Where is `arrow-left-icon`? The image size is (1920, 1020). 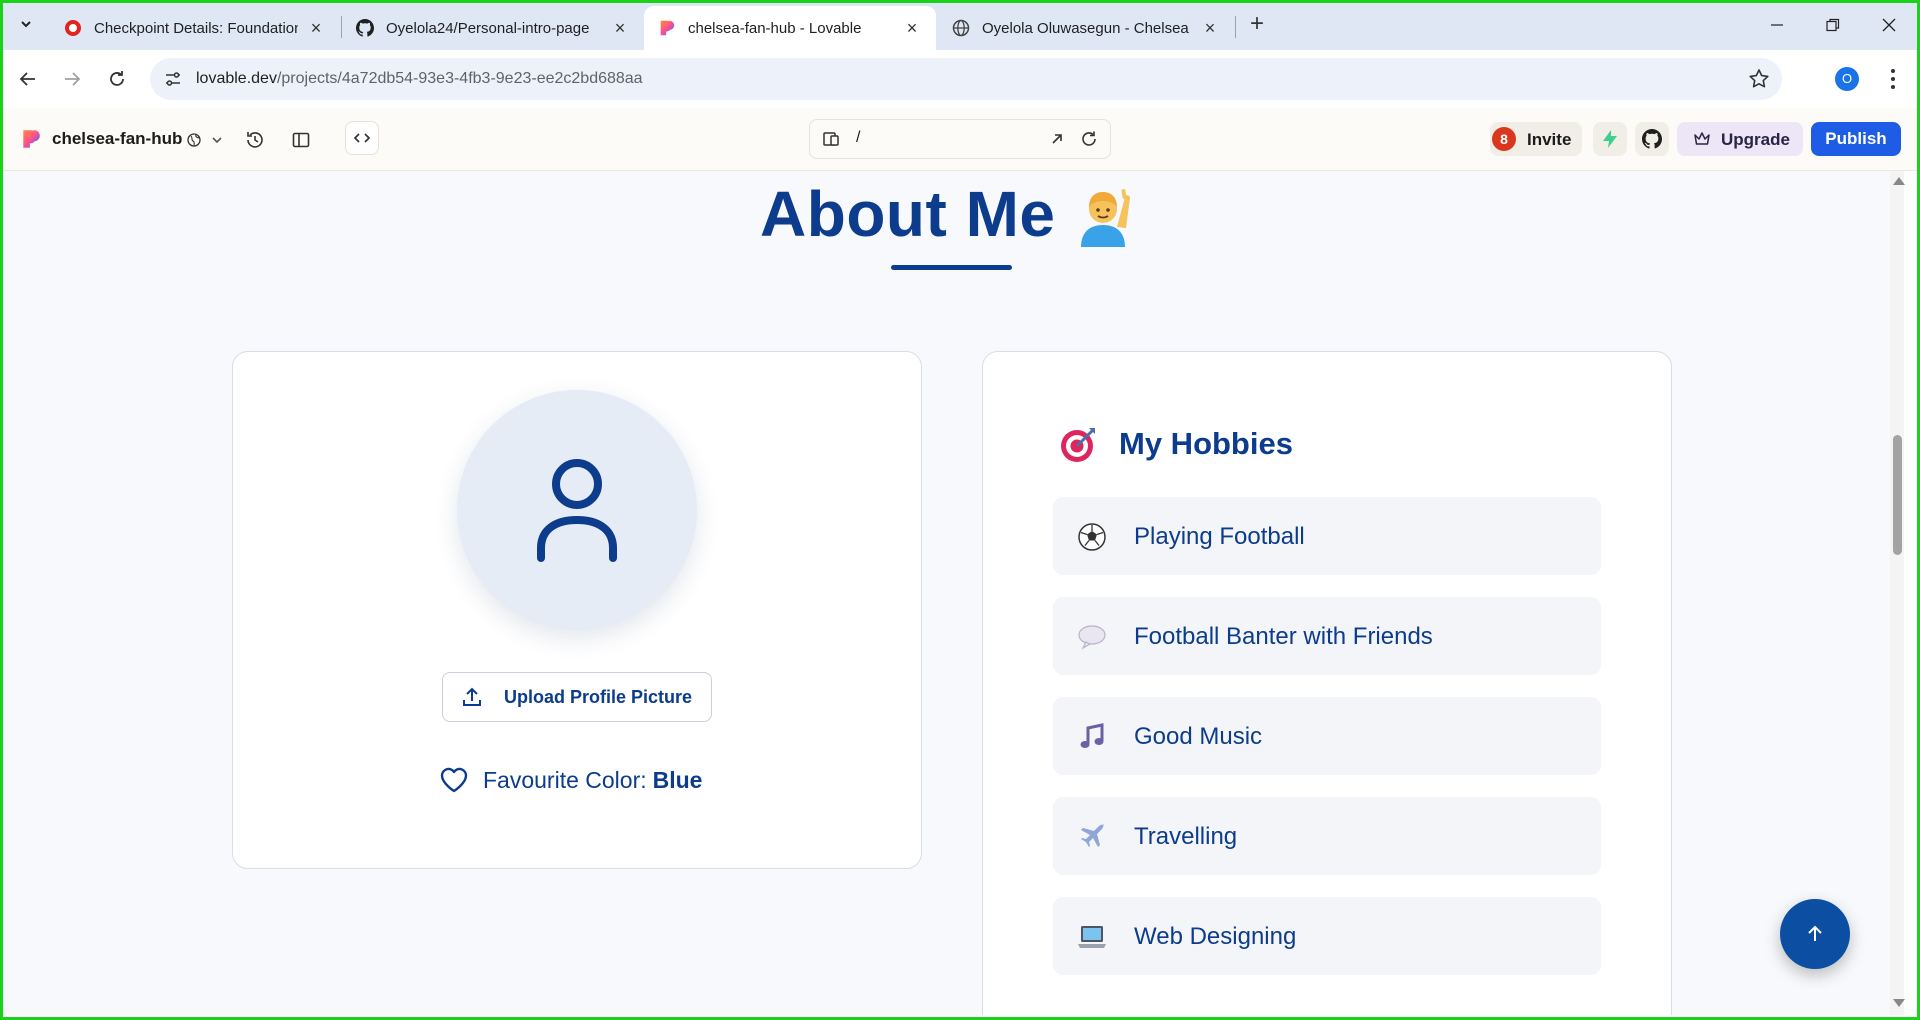
arrow-left-icon is located at coordinates (27, 79).